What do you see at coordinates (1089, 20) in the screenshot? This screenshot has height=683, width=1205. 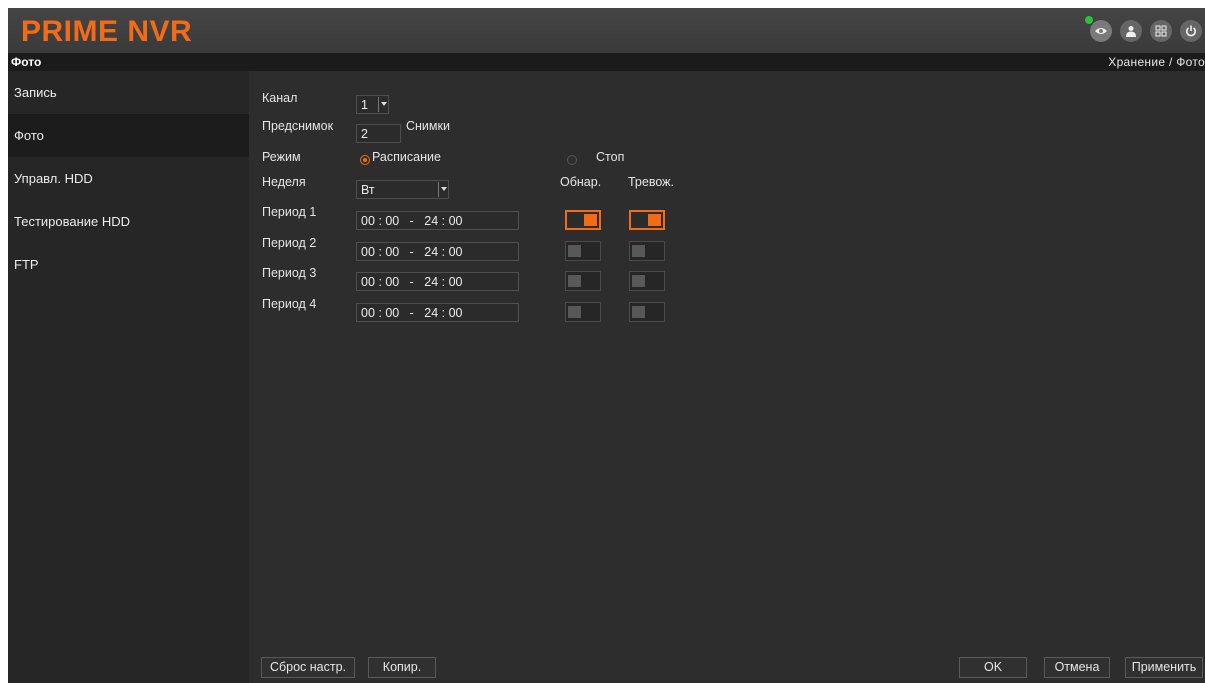 I see `status-dot` at bounding box center [1089, 20].